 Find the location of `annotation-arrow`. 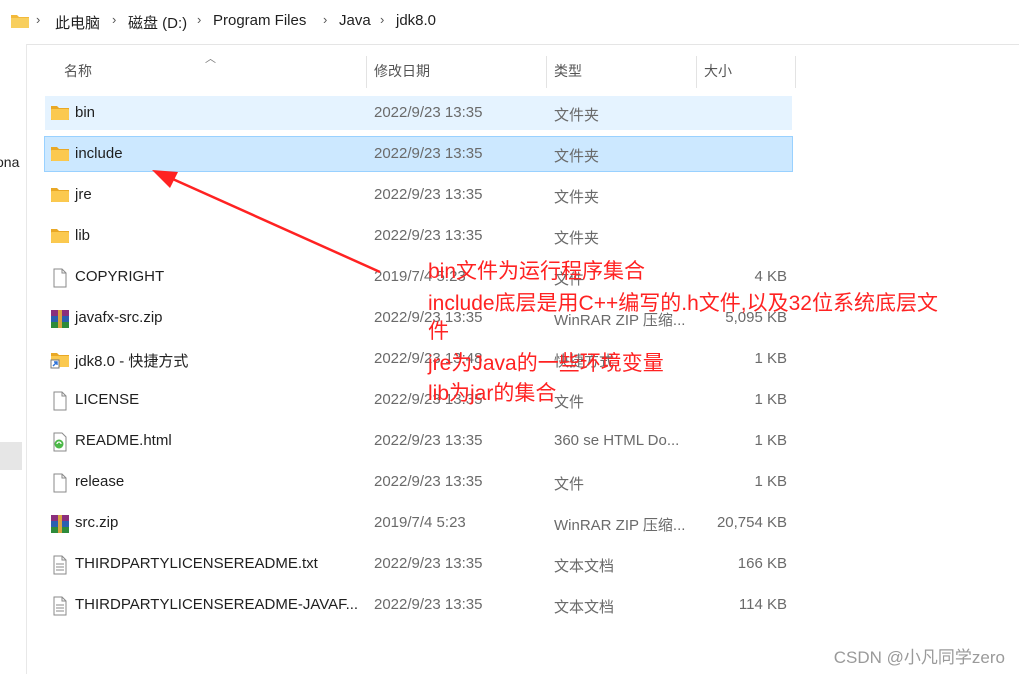

annotation-arrow is located at coordinates (266, 222).